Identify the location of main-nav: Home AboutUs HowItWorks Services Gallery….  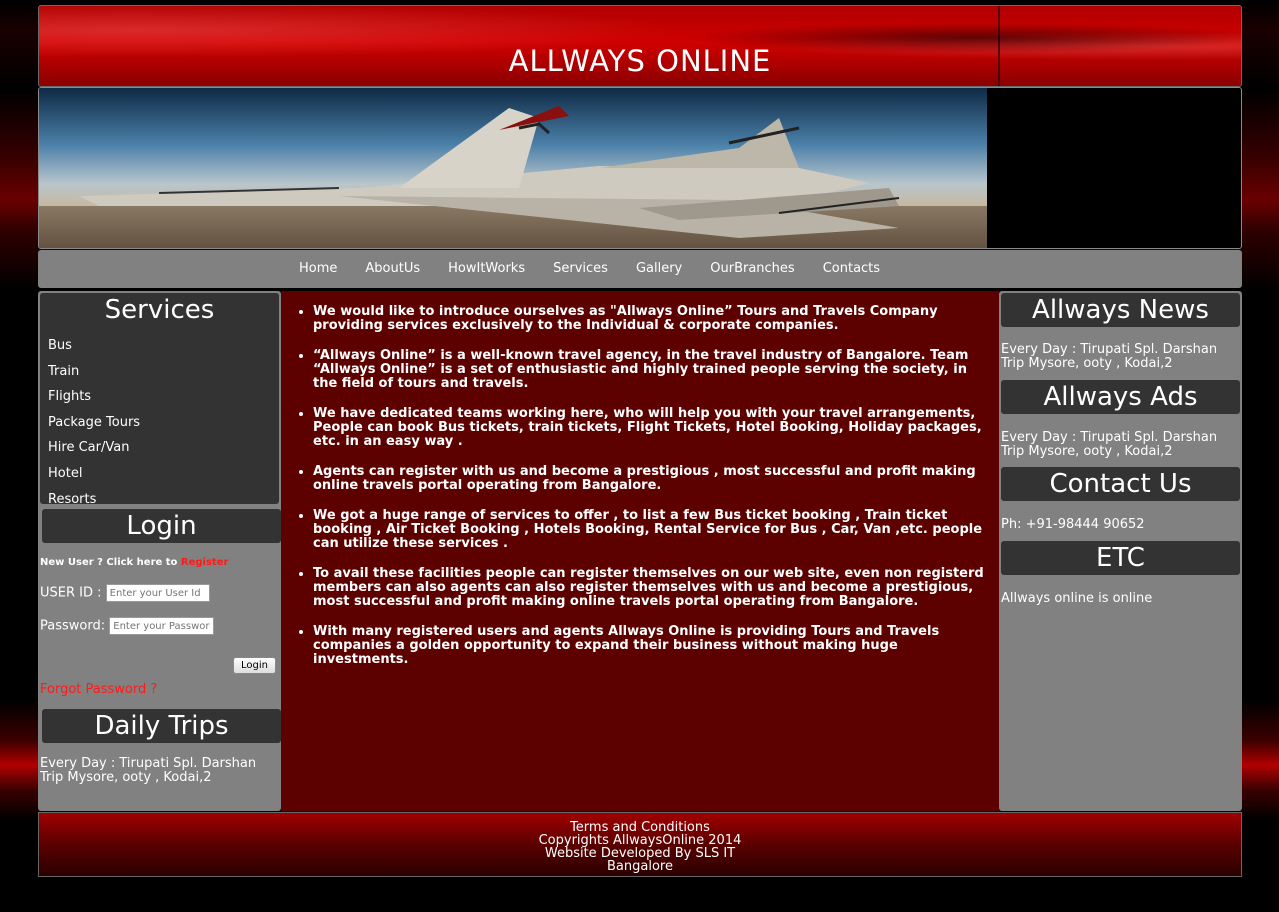
(640, 269).